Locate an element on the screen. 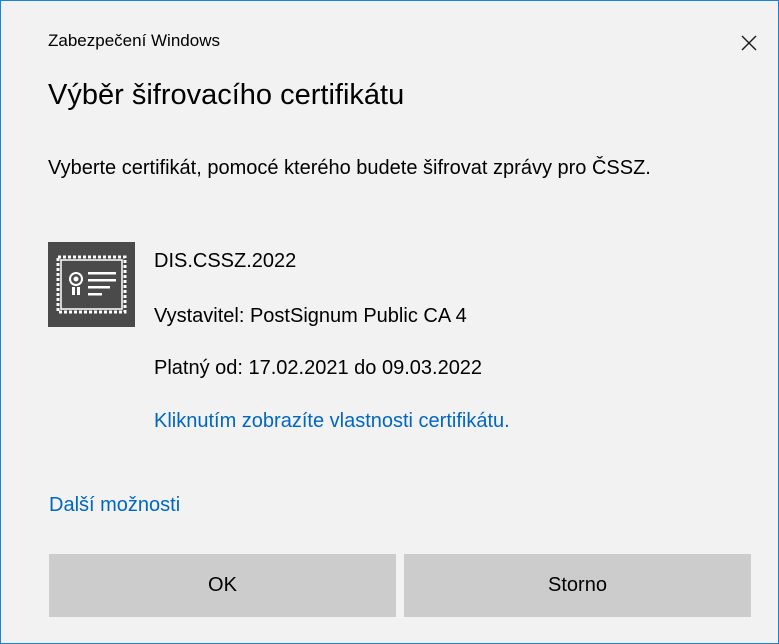  certificate-validity: Platný od: 17.02.2021 do 09.03.2022 is located at coordinates (318, 368).